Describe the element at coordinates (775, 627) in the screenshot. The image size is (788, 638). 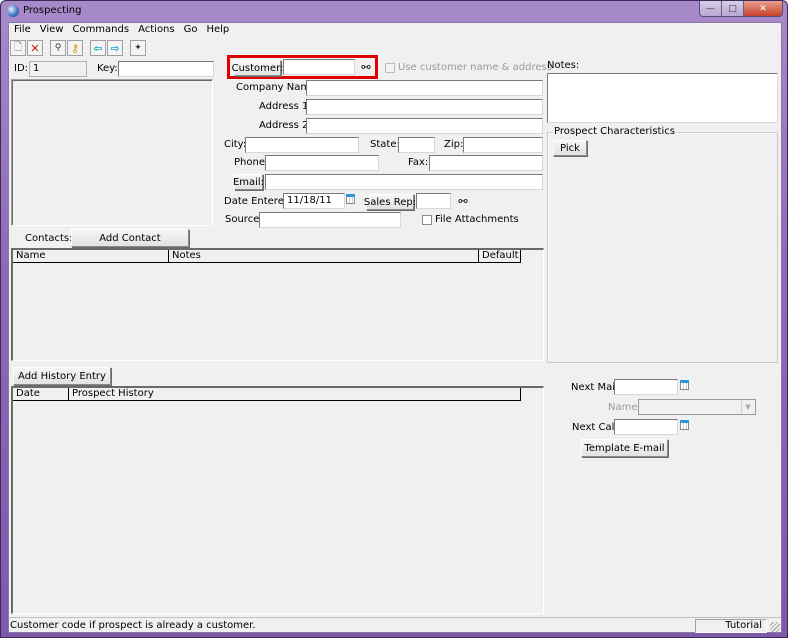
I see `resize-grip` at that location.